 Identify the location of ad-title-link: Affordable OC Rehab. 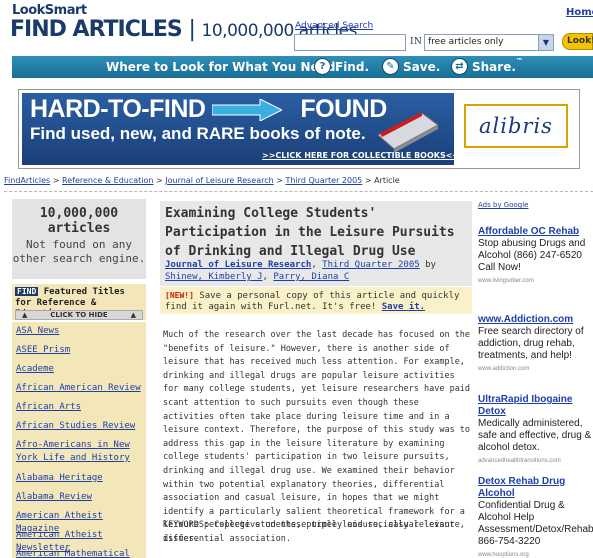
(535, 232).